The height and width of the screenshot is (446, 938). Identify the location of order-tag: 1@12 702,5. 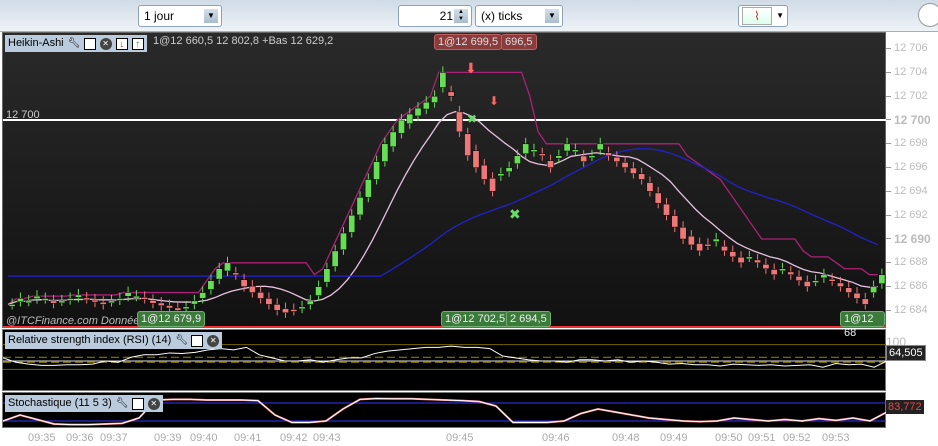
(475, 319).